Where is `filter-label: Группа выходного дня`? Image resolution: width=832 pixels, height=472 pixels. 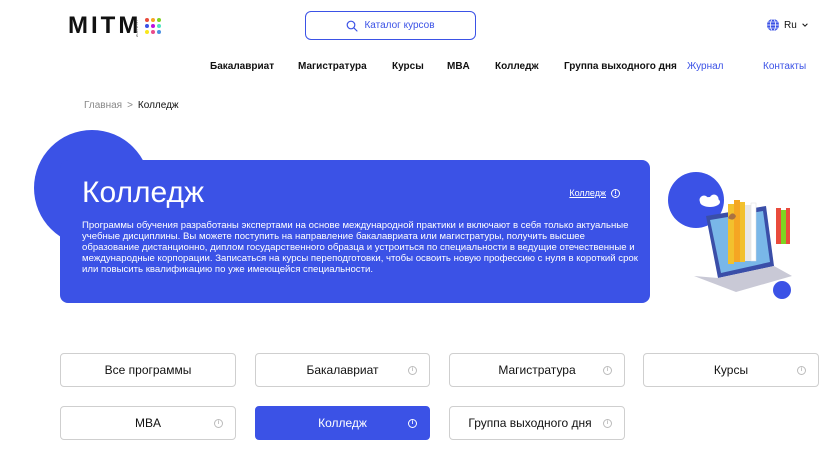 filter-label: Группа выходного дня is located at coordinates (530, 423).